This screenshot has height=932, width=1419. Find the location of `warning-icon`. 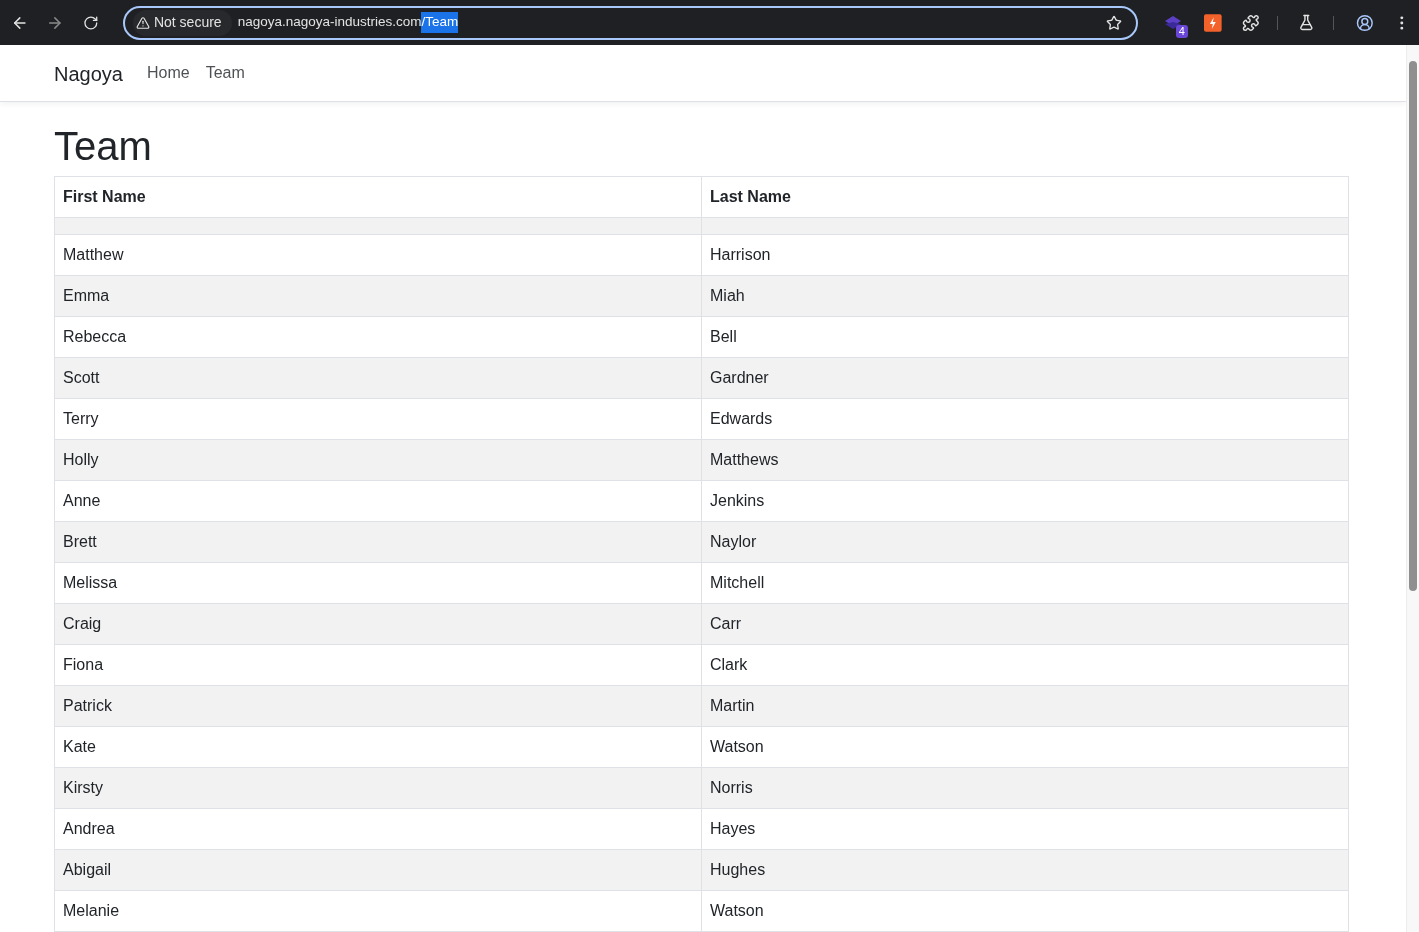

warning-icon is located at coordinates (142, 22).